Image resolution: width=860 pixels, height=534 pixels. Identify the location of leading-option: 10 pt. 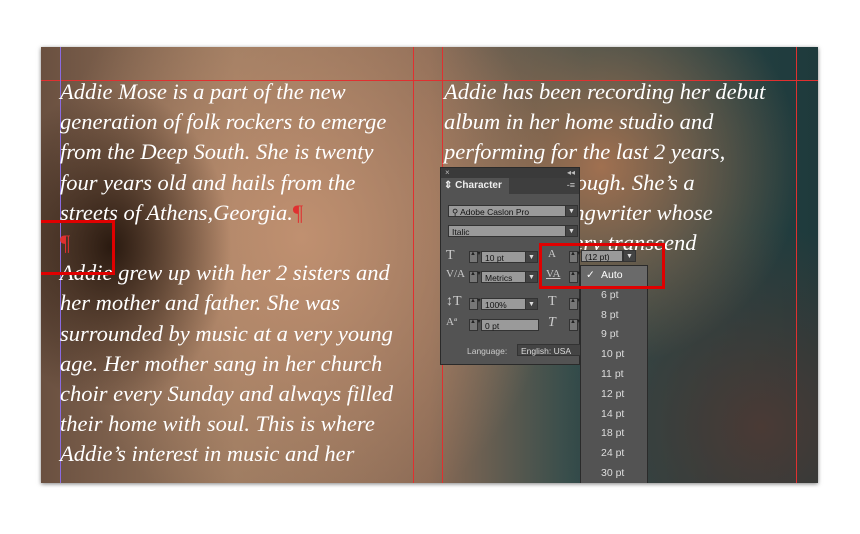
(614, 355).